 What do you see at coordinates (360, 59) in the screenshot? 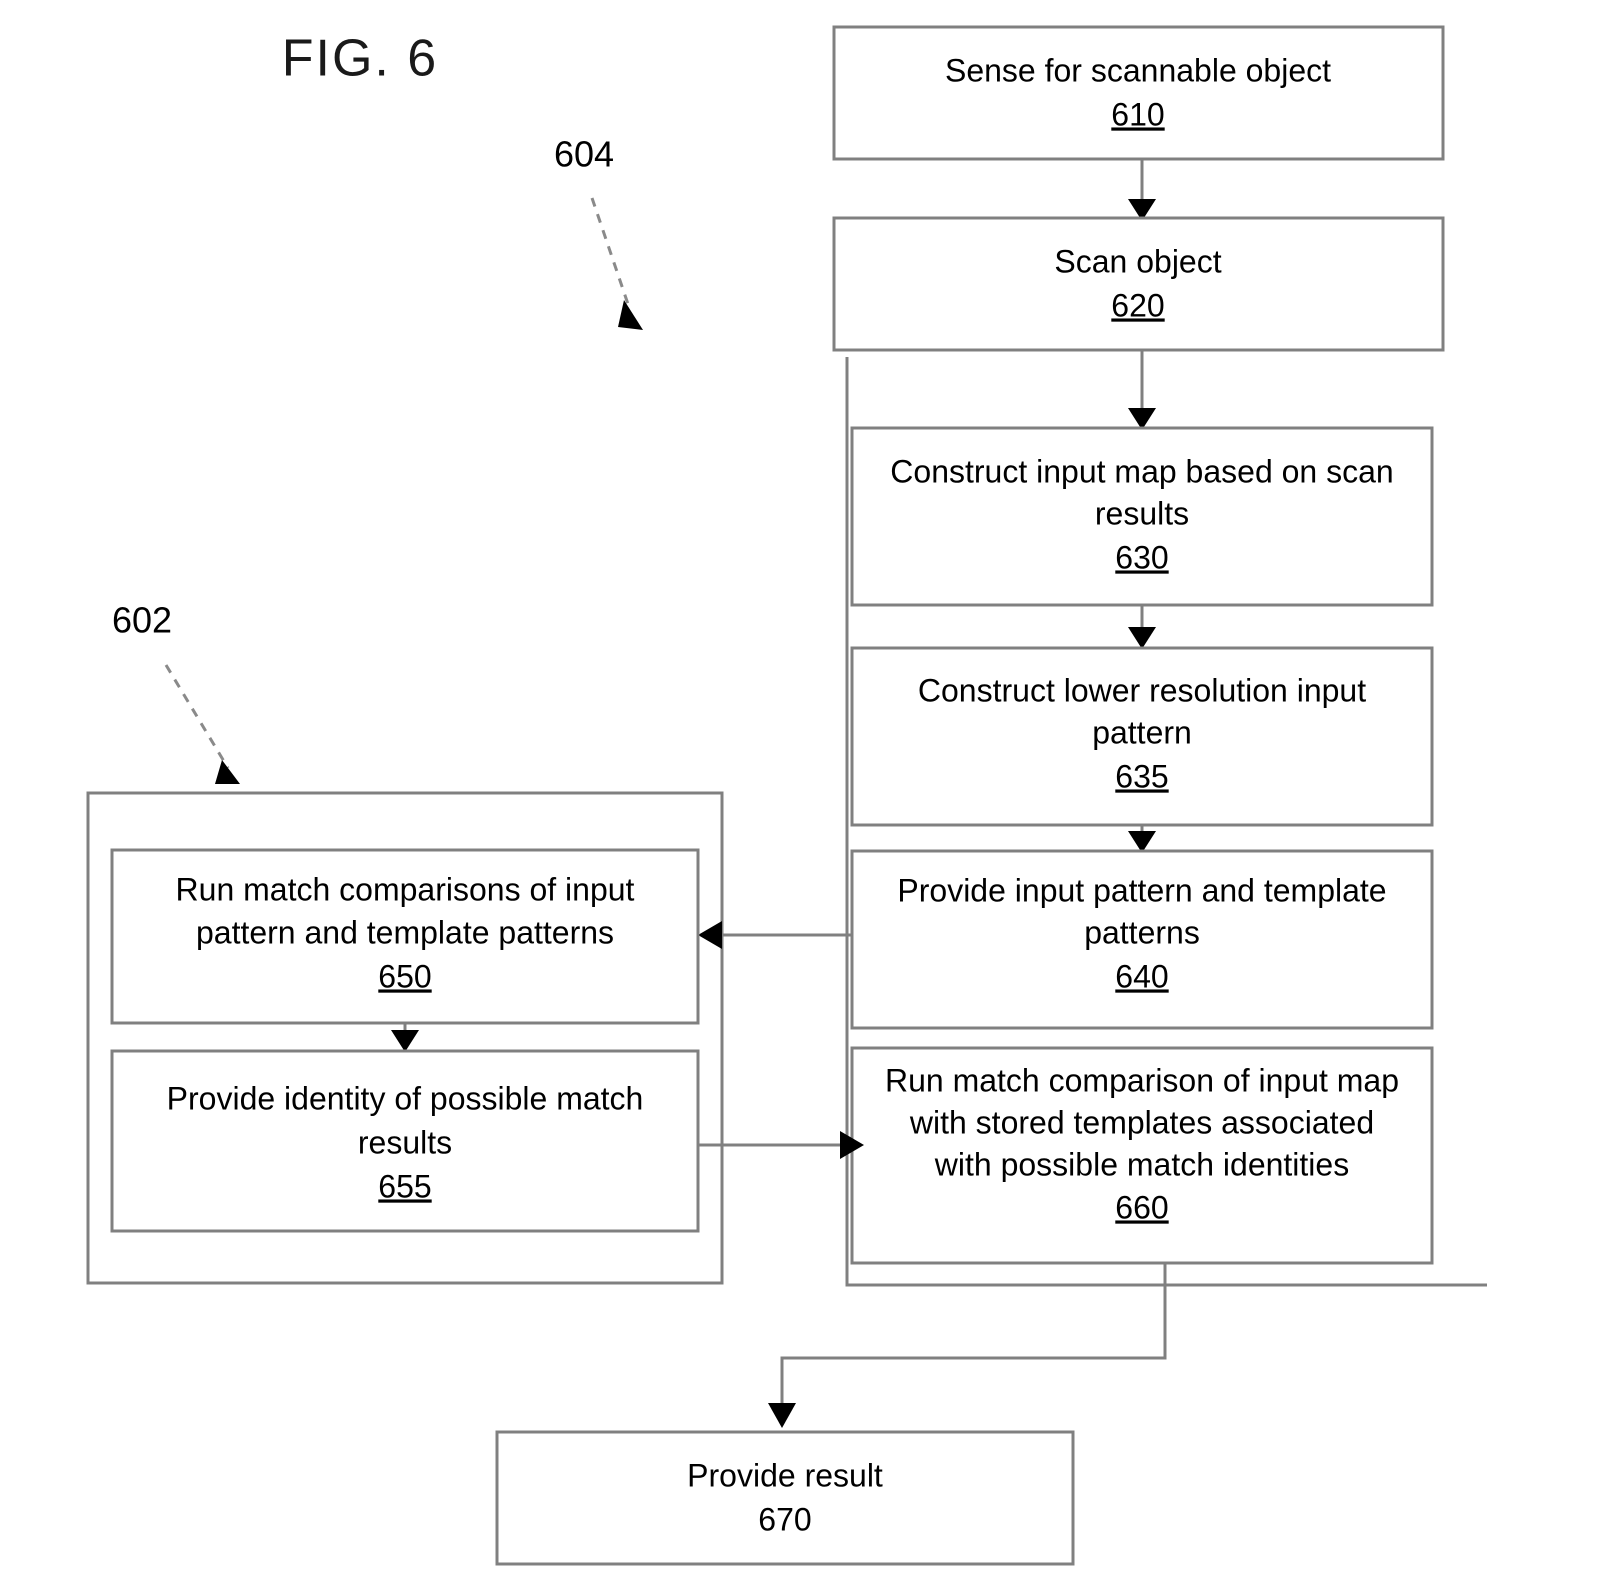
I see `figure-title: FIG. 6` at bounding box center [360, 59].